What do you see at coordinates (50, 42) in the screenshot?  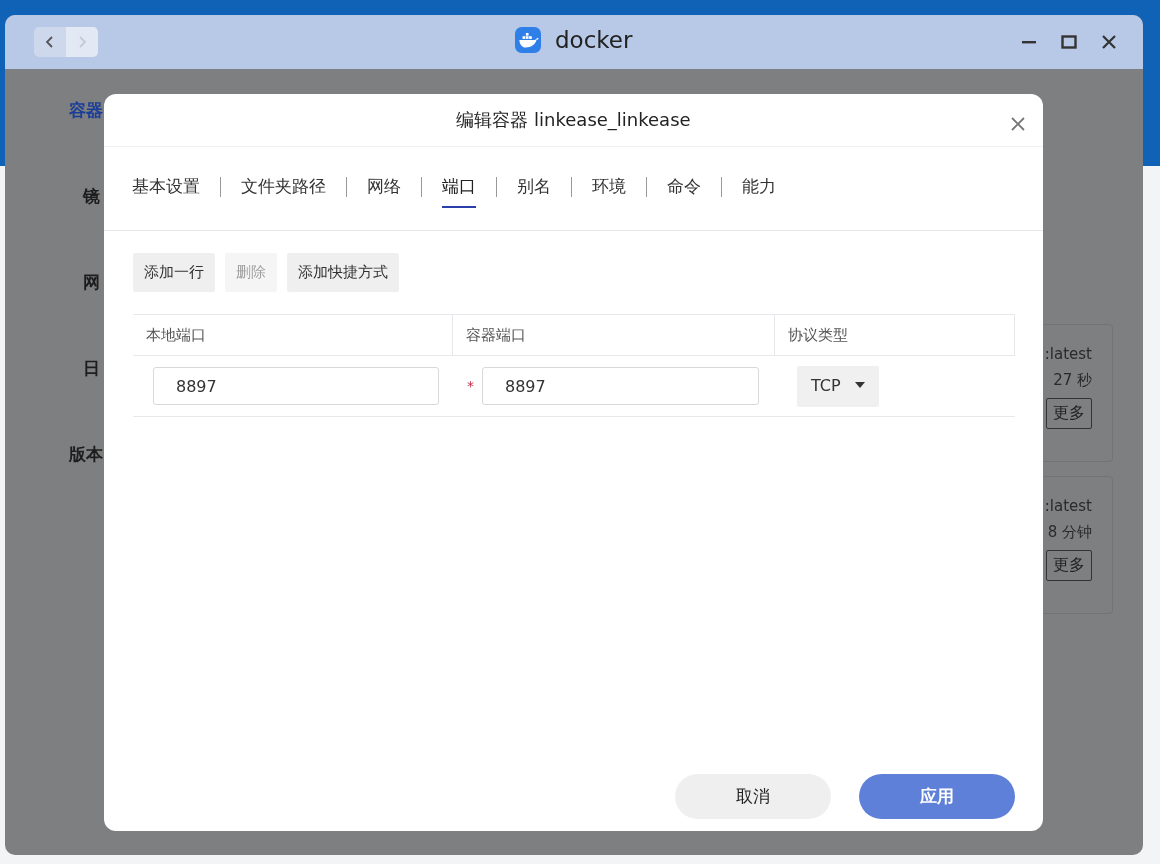 I see `back-button` at bounding box center [50, 42].